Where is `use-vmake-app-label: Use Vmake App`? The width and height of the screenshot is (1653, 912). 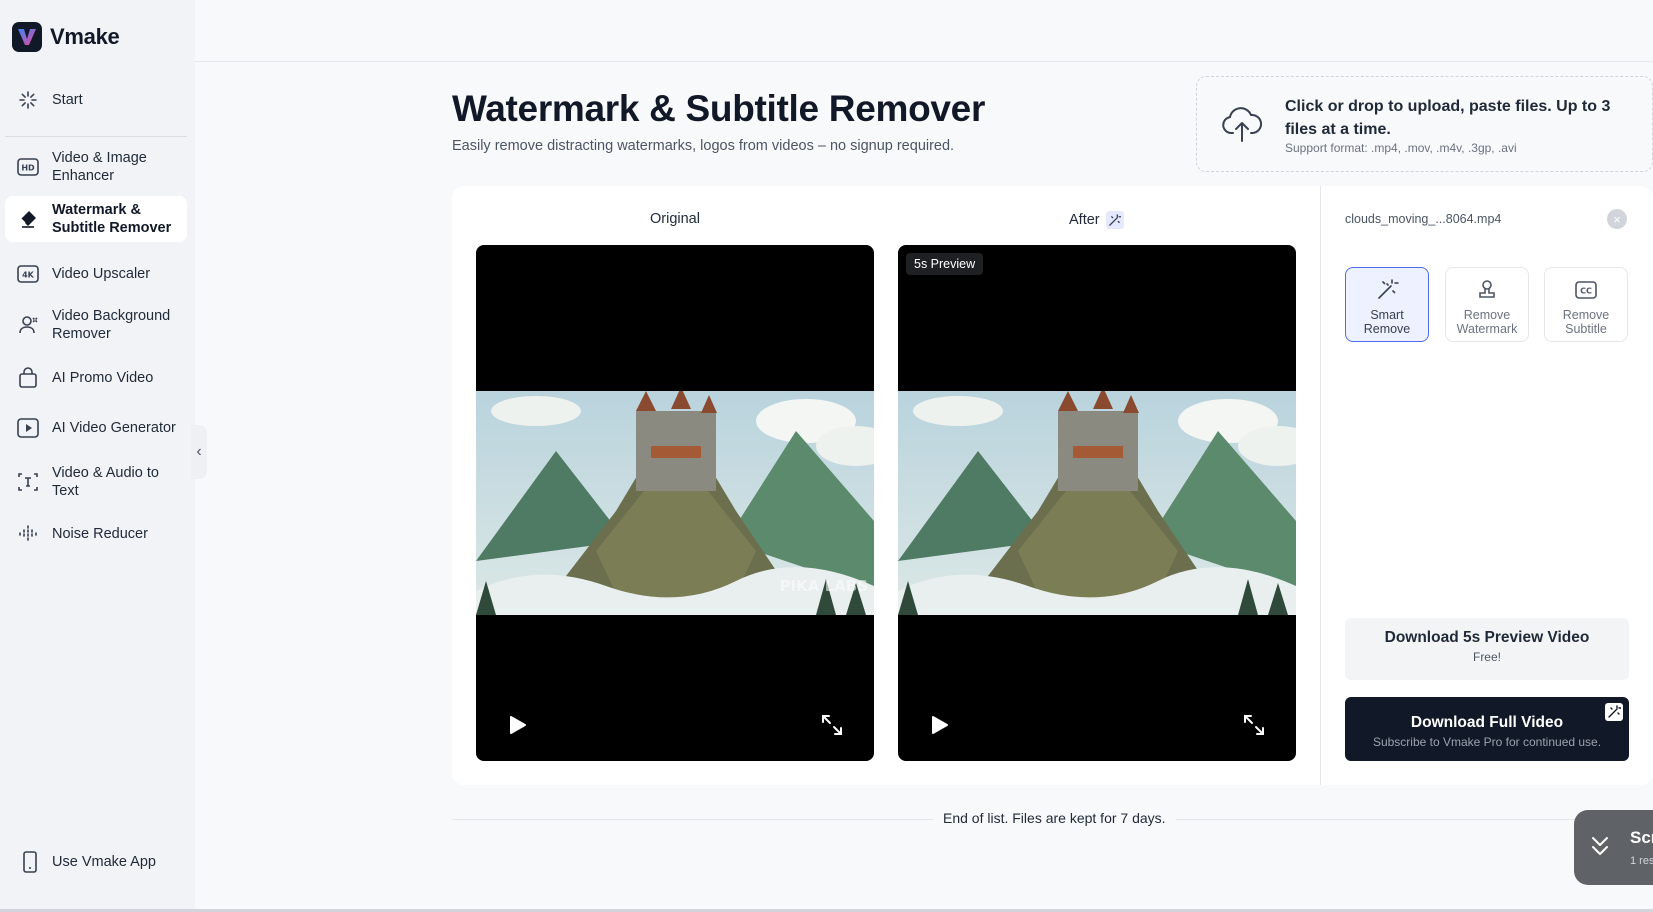 use-vmake-app-label: Use Vmake App is located at coordinates (104, 862).